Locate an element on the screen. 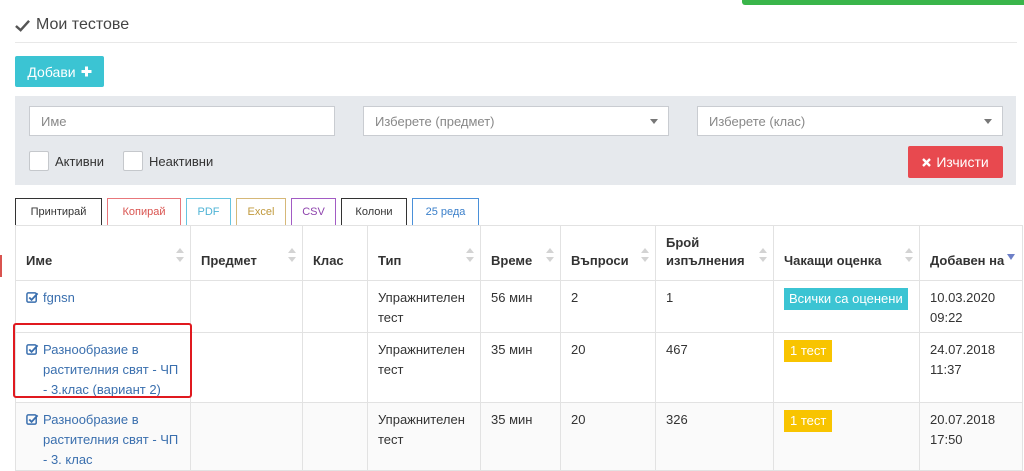 Image resolution: width=1024 pixels, height=471 pixels. status-badge: Всички са оценени is located at coordinates (846, 299).